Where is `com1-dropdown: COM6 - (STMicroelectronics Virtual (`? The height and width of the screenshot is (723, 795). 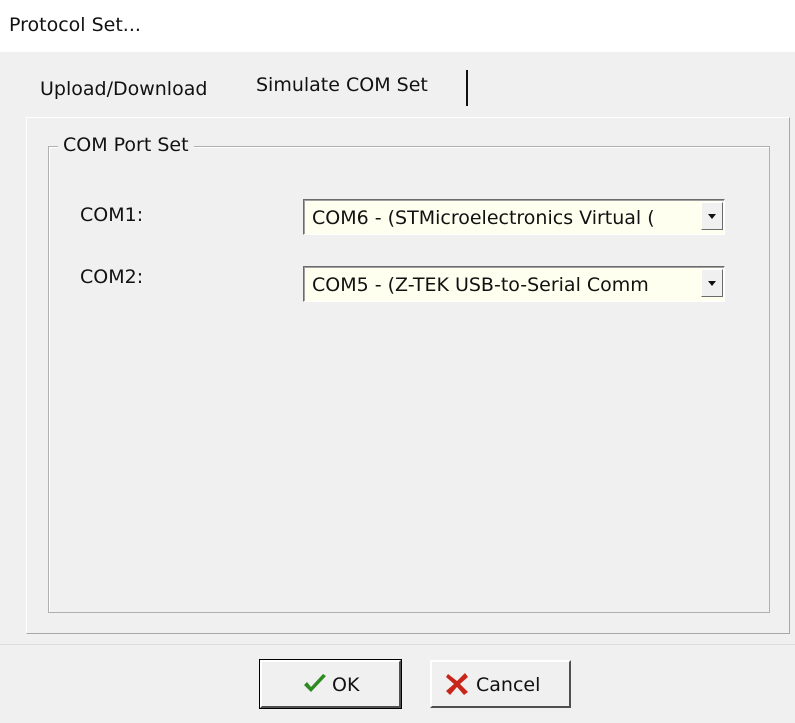 com1-dropdown: COM6 - (STMicroelectronics Virtual ( is located at coordinates (514, 217).